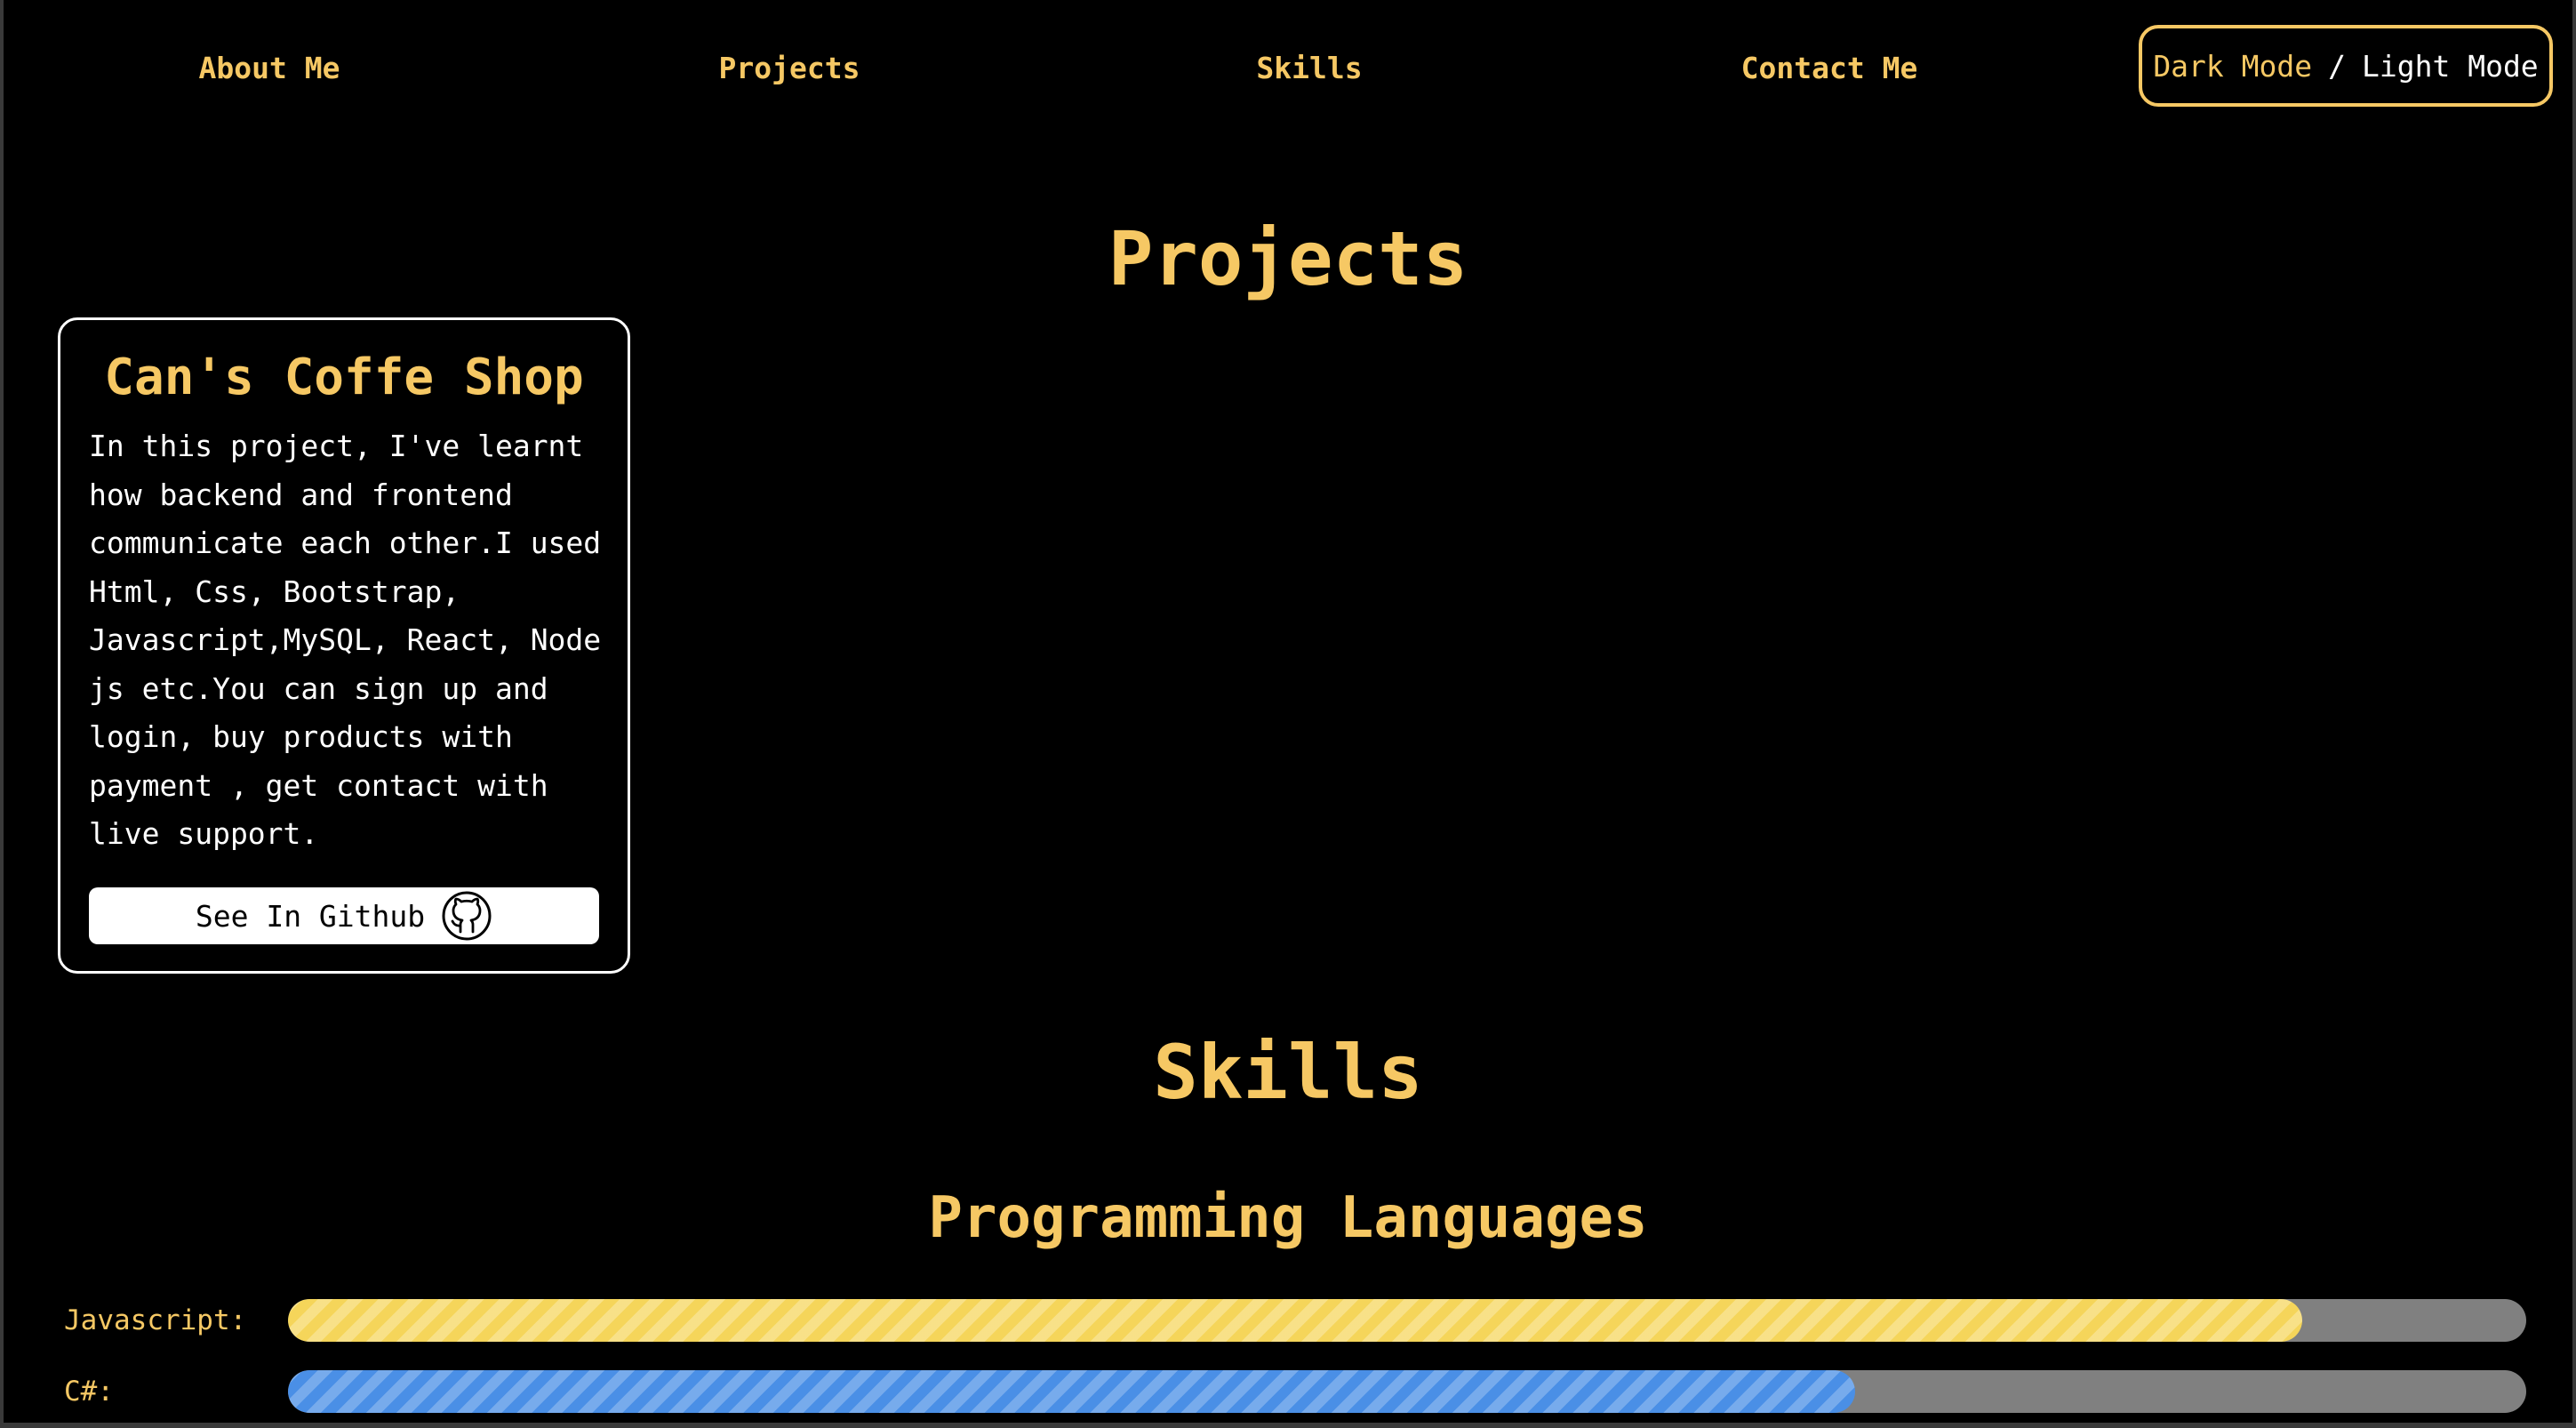 The image size is (2576, 1428). Describe the element at coordinates (155, 1320) in the screenshot. I see `skill-label: Javascript:` at that location.